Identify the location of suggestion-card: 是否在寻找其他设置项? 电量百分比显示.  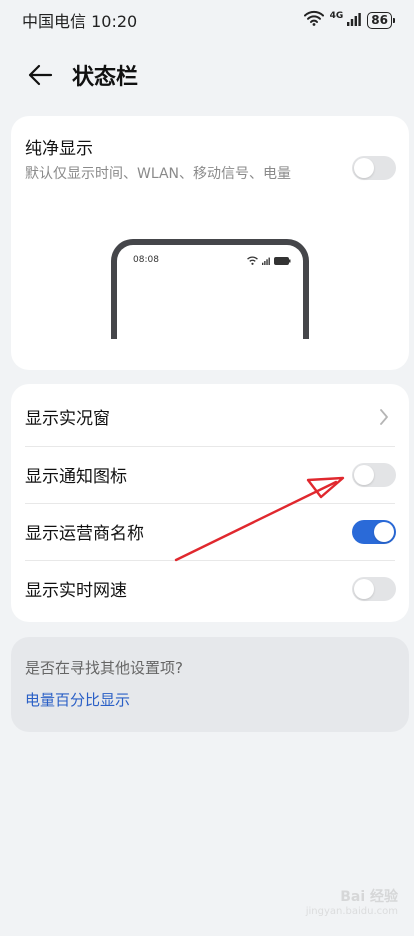
(210, 684).